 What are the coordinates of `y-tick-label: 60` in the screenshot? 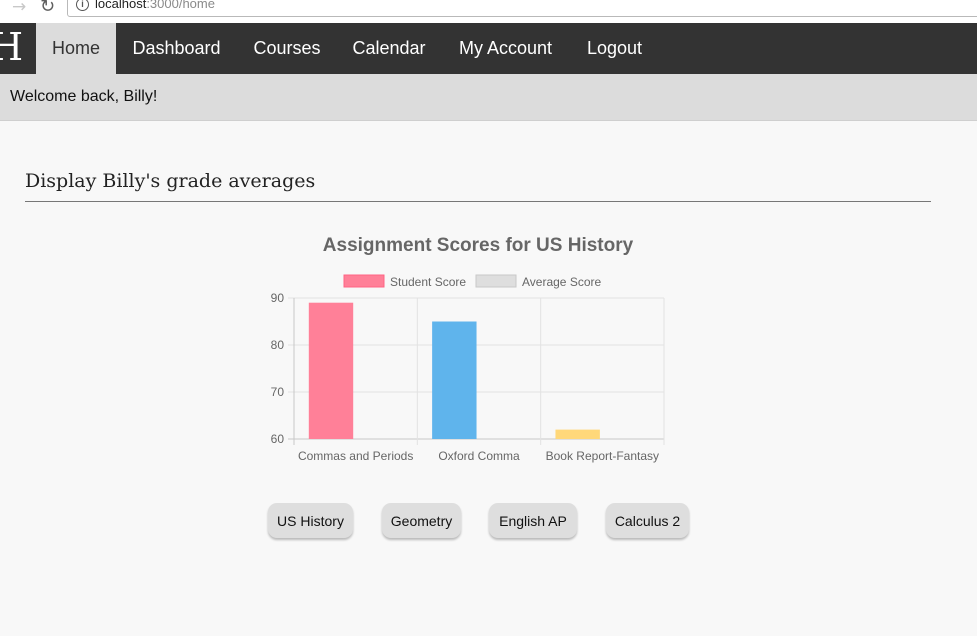 It's located at (278, 439).